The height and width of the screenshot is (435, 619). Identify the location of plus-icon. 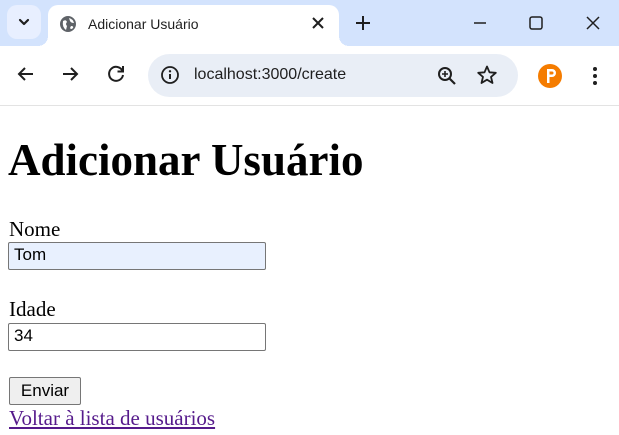
(363, 23).